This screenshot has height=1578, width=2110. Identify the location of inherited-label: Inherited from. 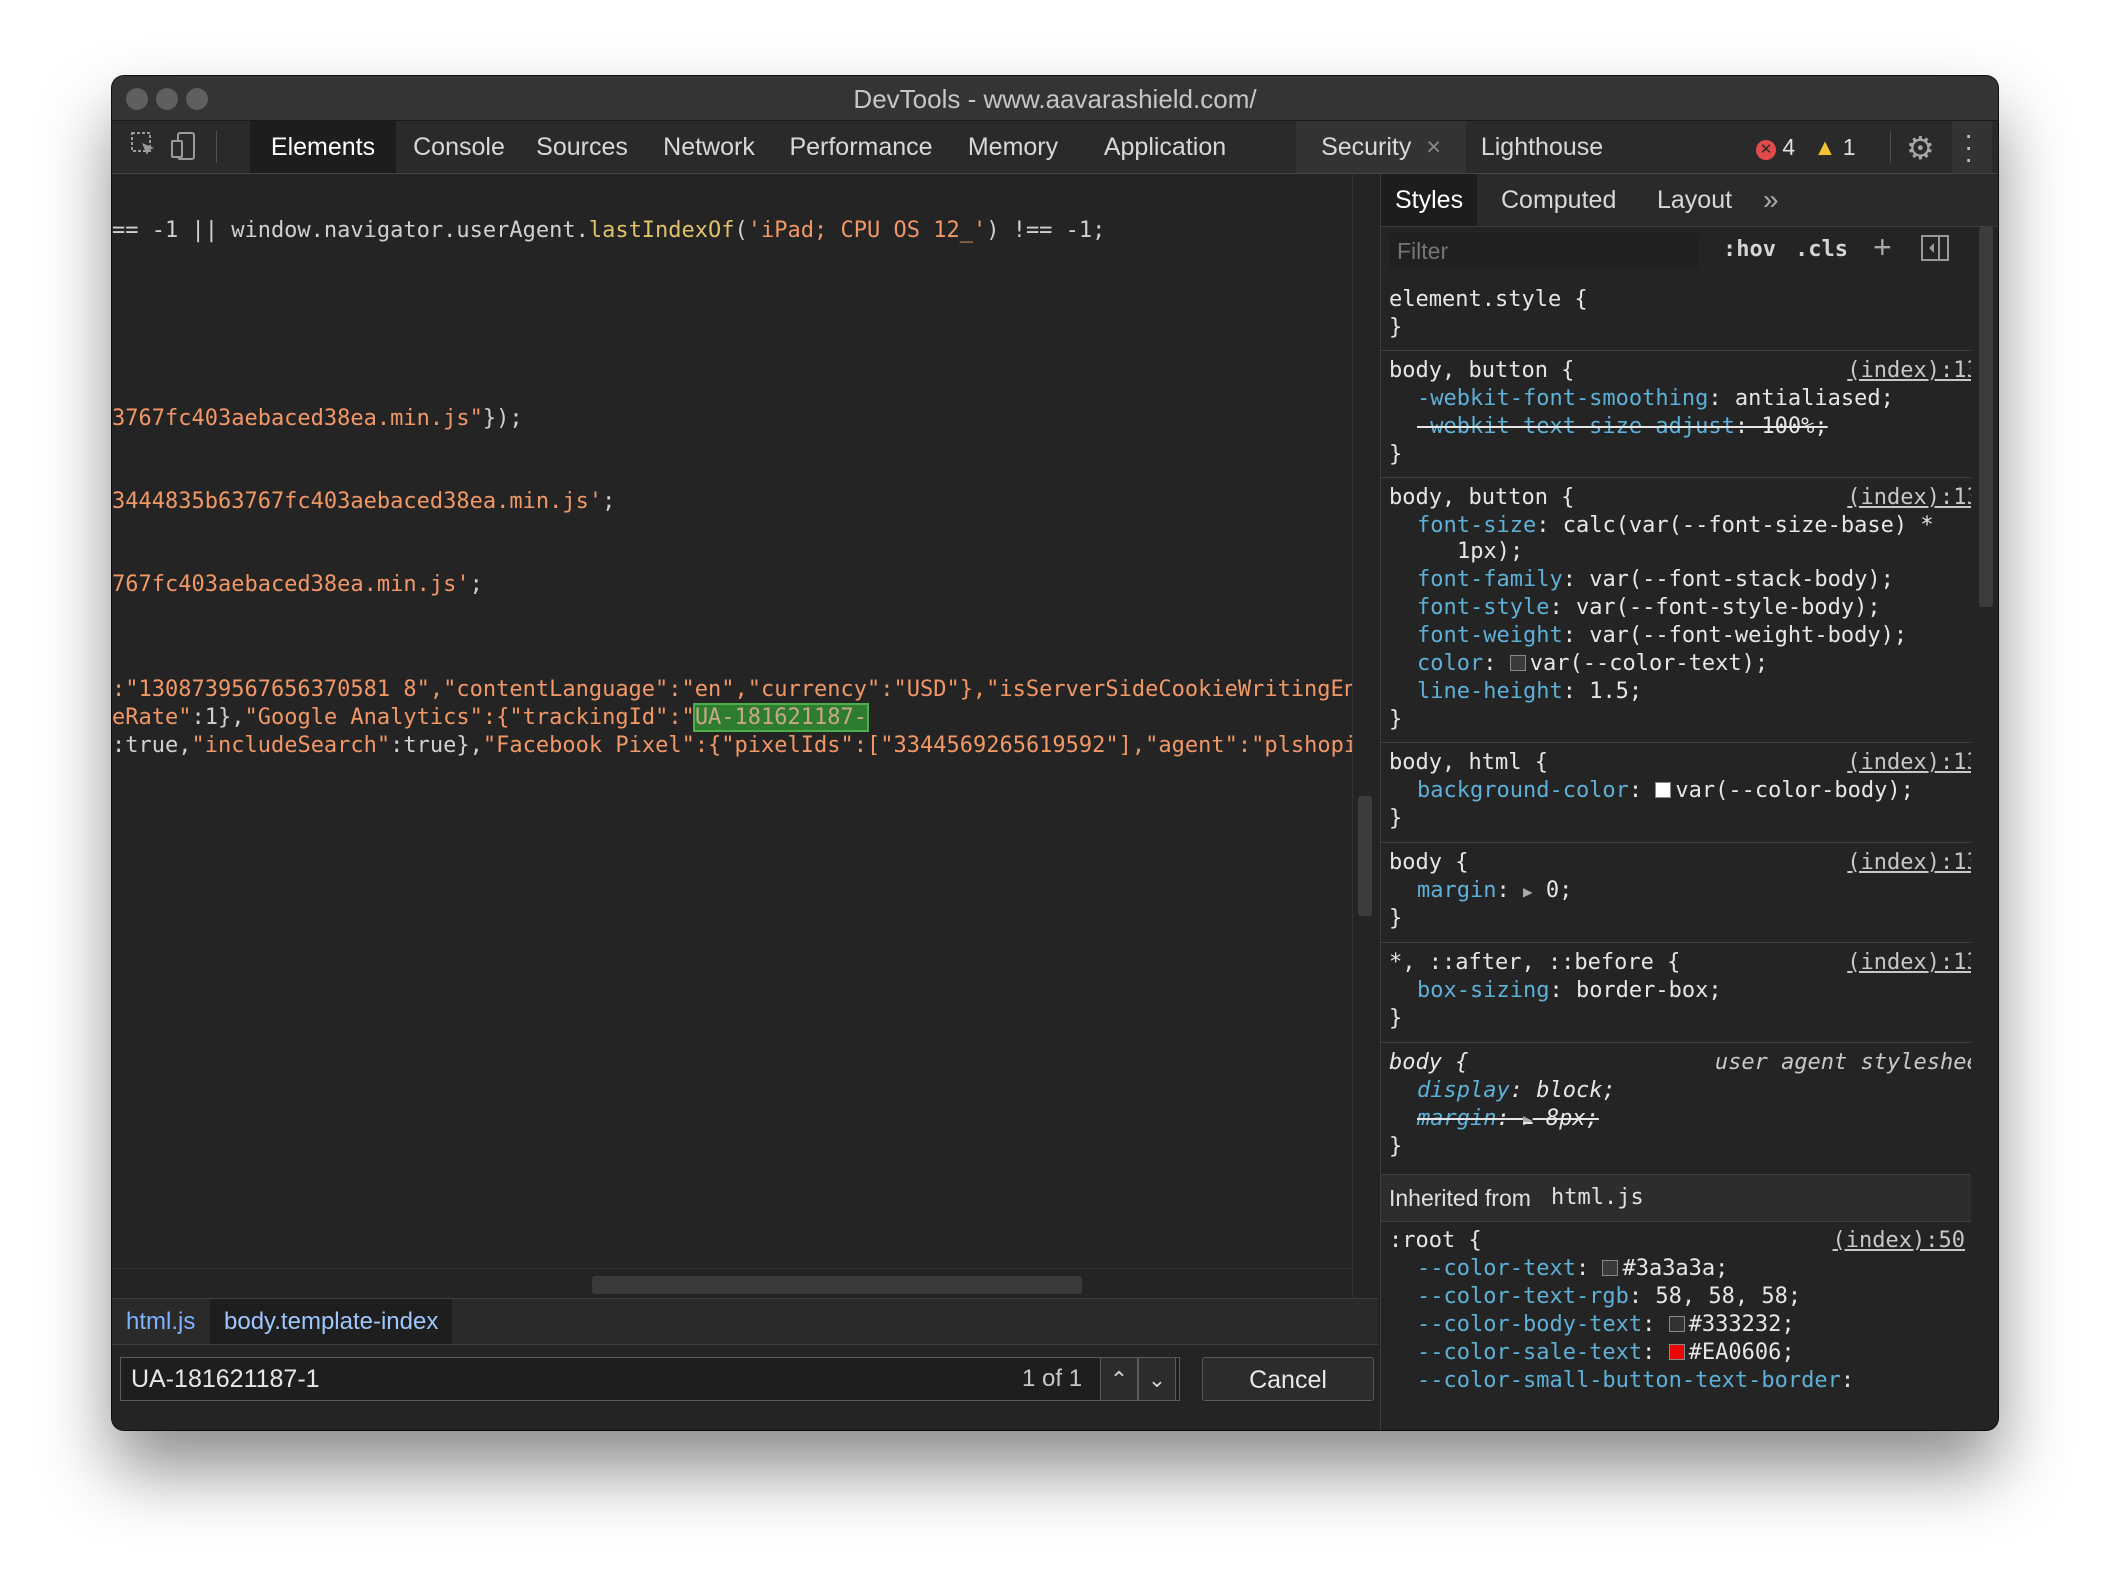
(1460, 1198).